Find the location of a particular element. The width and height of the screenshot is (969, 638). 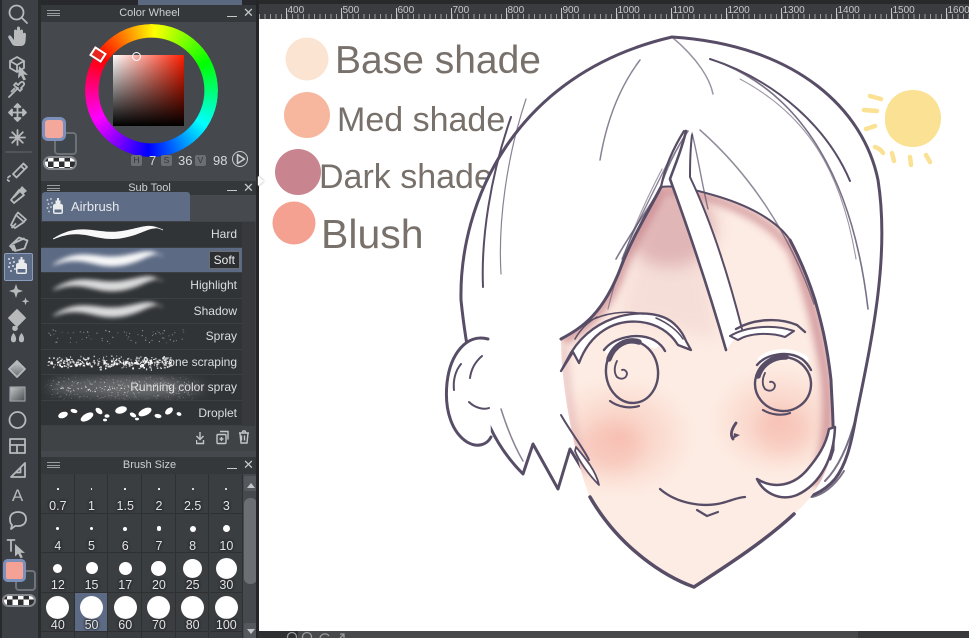

svg-text: Dark shade is located at coordinates (406, 177).